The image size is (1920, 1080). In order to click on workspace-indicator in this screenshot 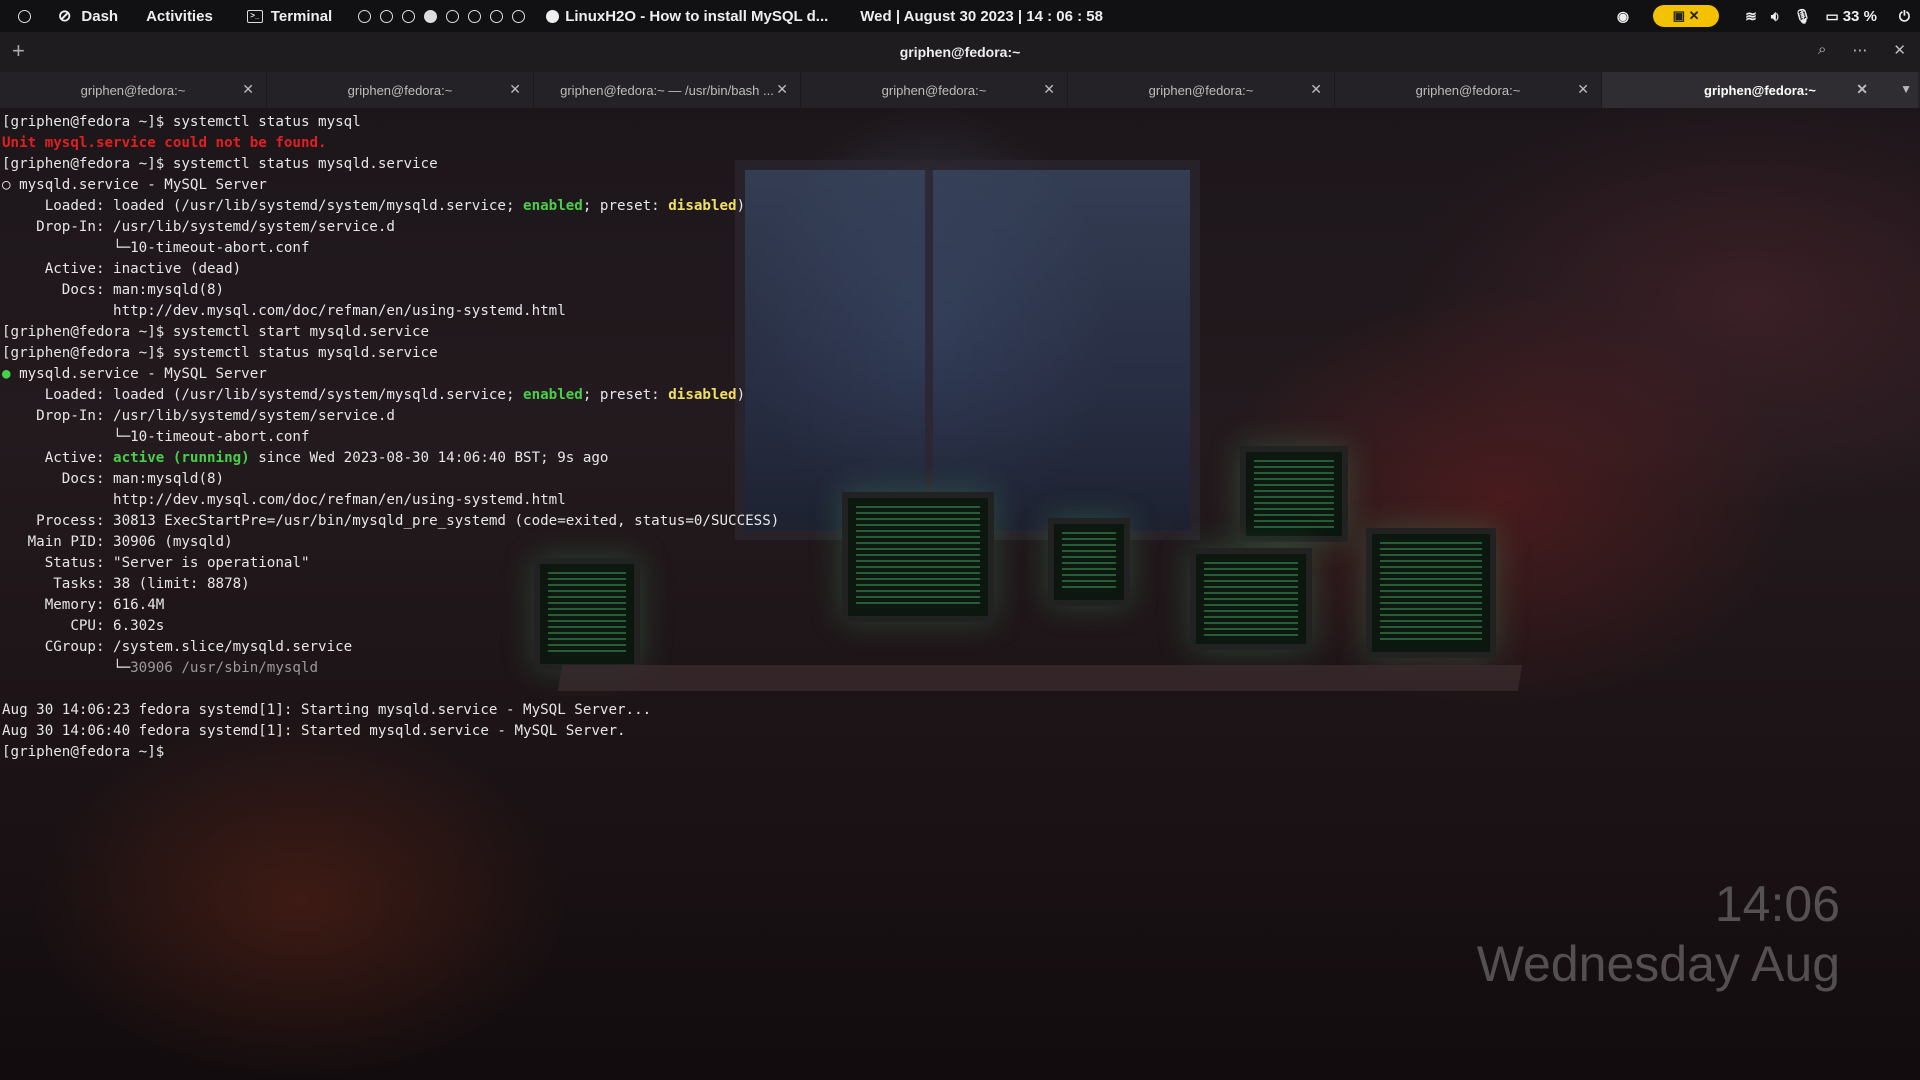, I will do `click(446, 16)`.